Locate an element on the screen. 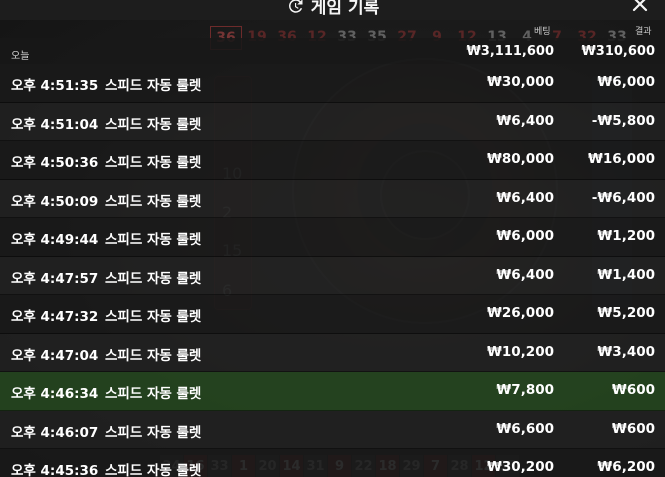 This screenshot has width=665, height=477. summary-total-bet: ₩3,111,600 is located at coordinates (510, 51).